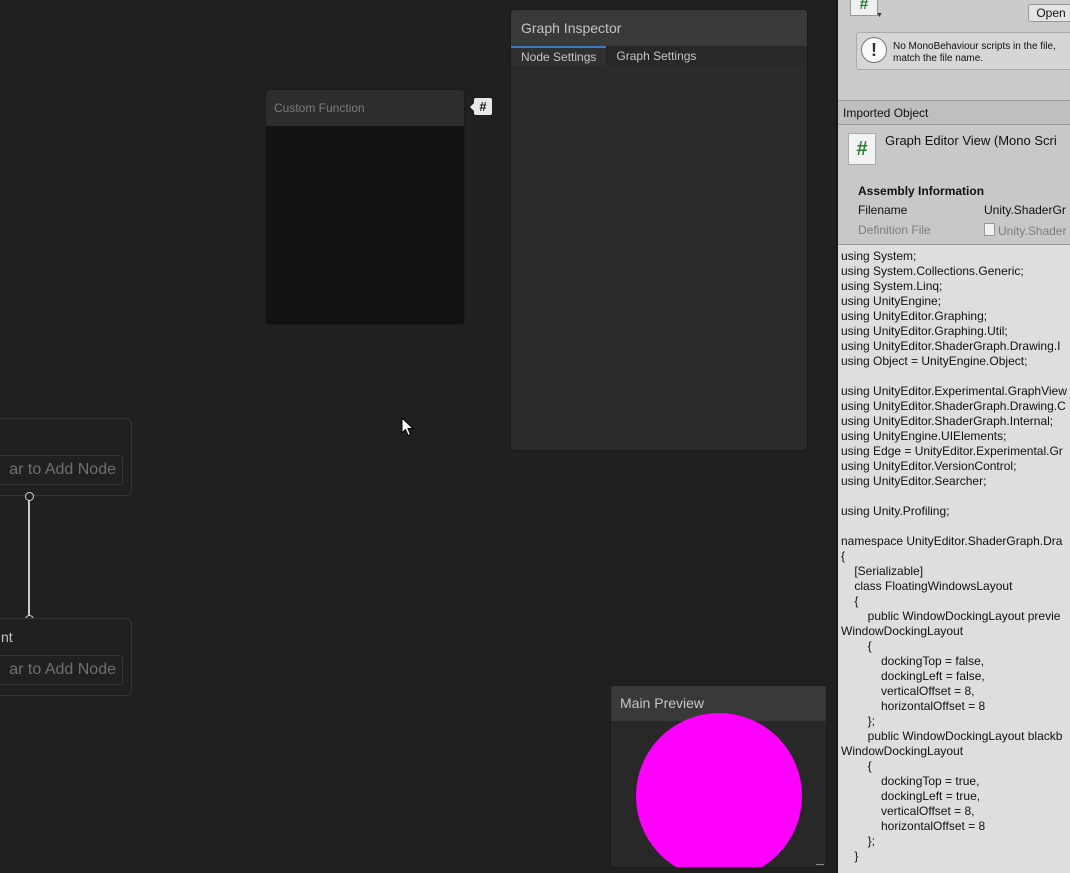  What do you see at coordinates (913, 676) in the screenshot?
I see `code-line: dockingLeft = false,` at bounding box center [913, 676].